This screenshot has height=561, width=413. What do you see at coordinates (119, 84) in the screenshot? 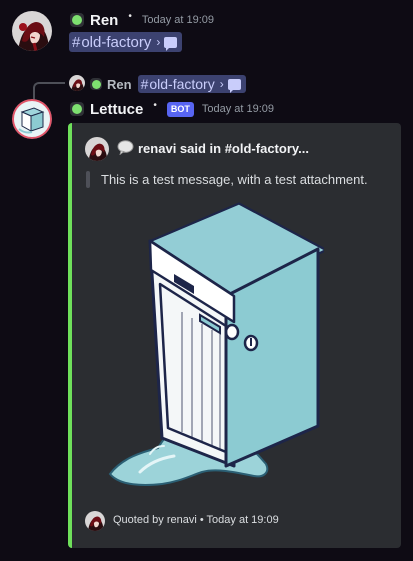
I see `reply-author: Ren` at bounding box center [119, 84].